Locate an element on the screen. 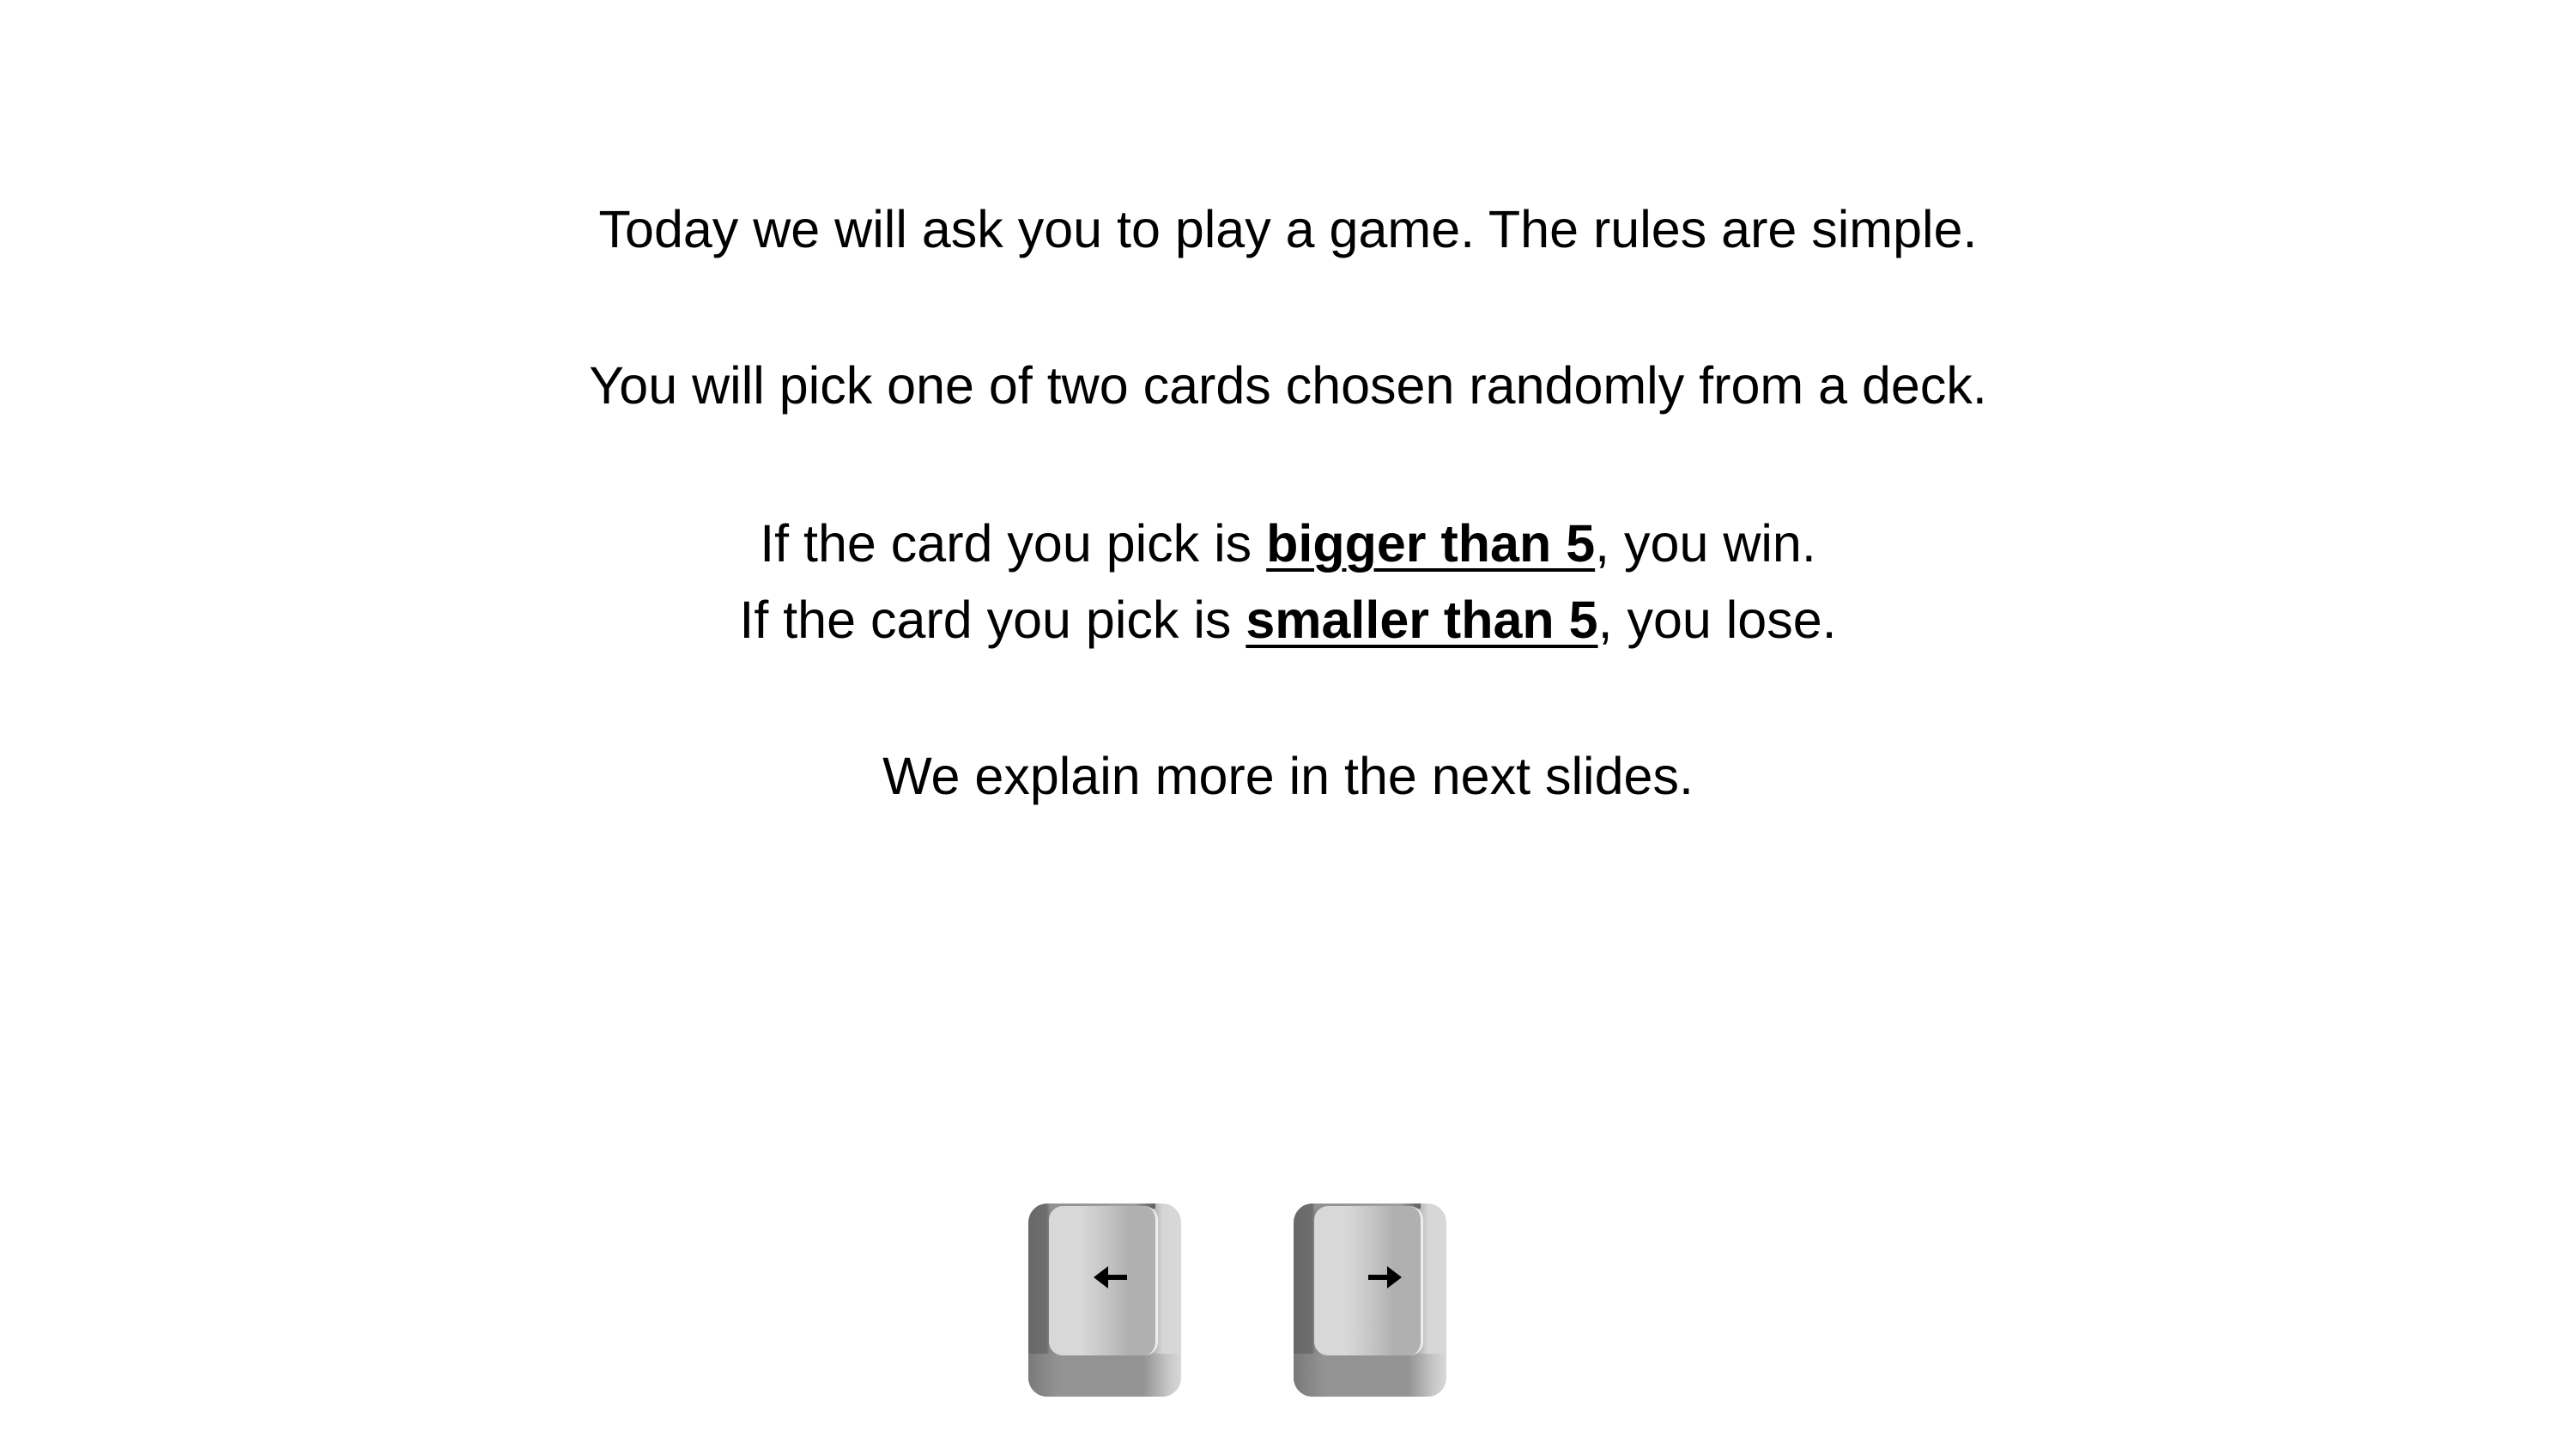  win-rule-post: , you win. is located at coordinates (1705, 543).